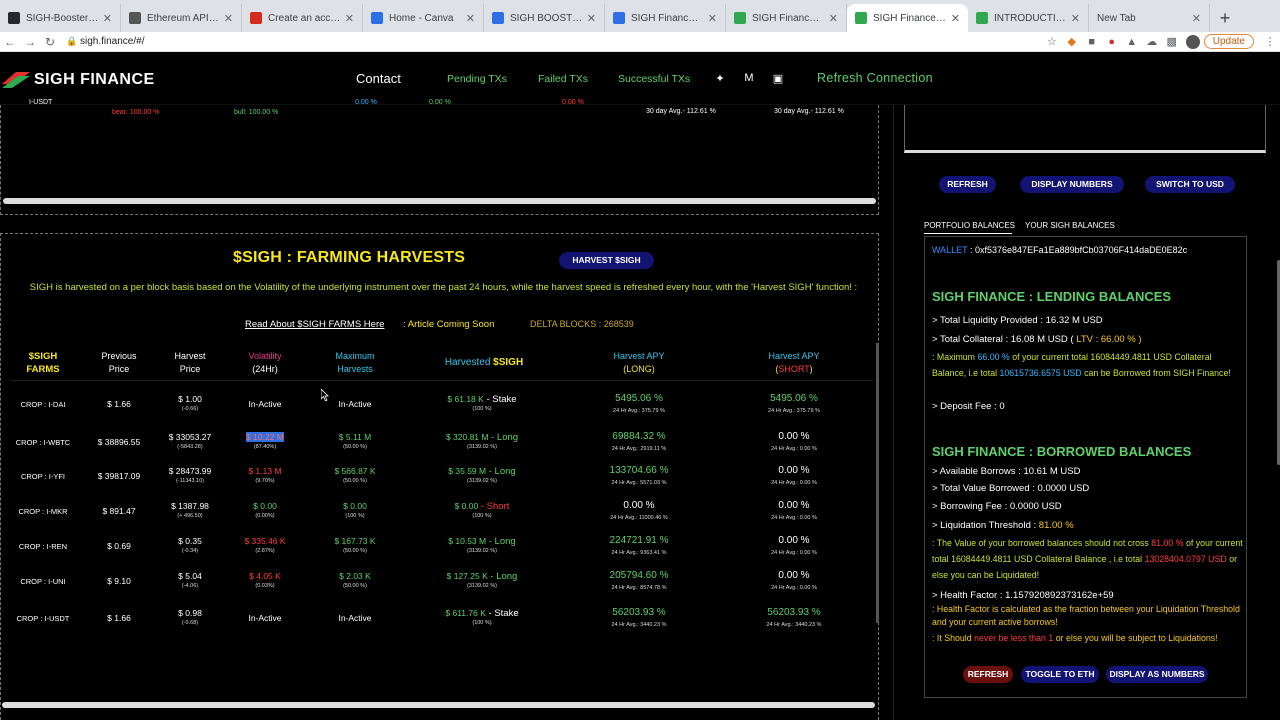 This screenshot has height=720, width=1280. I want to click on nav-failed-txs: Failed TXs, so click(563, 79).